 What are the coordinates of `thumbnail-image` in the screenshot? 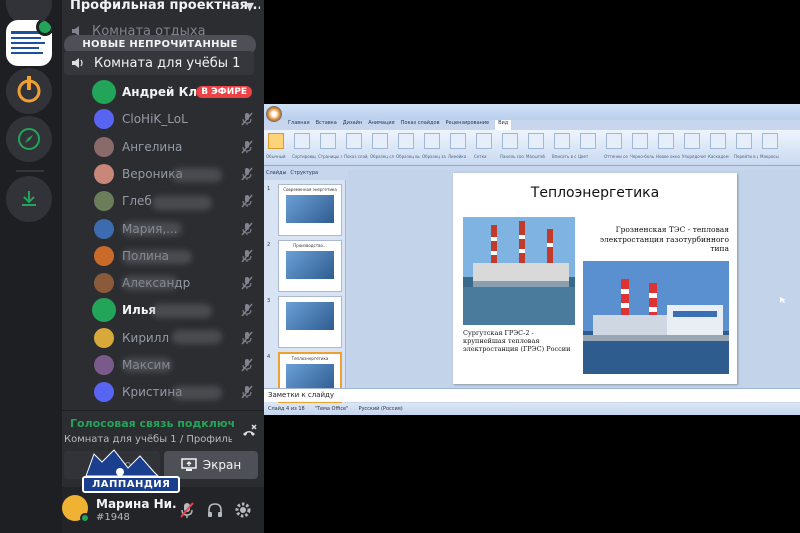 It's located at (310, 209).